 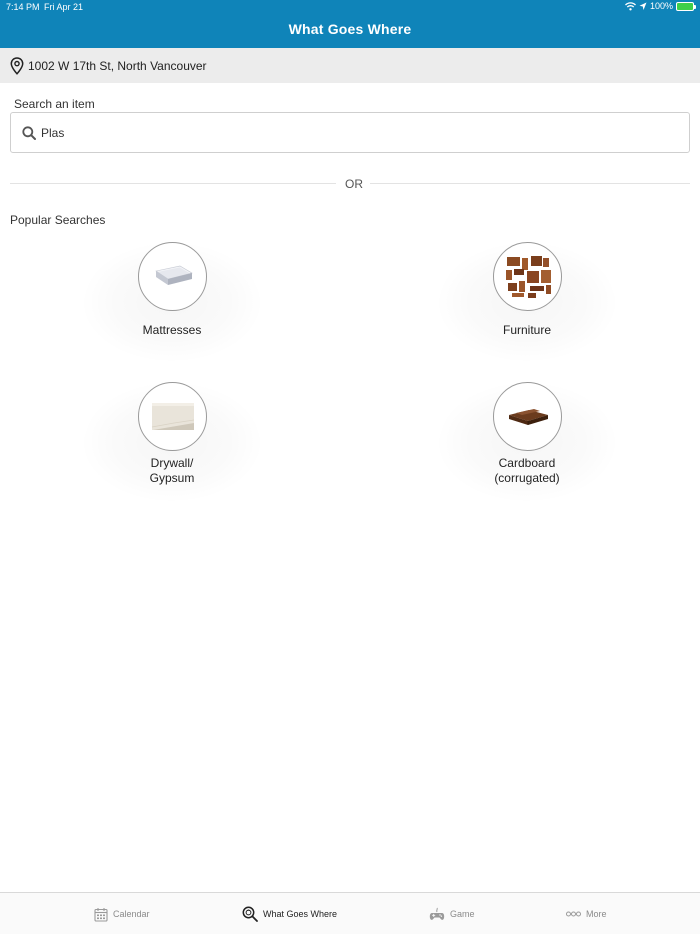 I want to click on battery-icon, so click(x=686, y=6).